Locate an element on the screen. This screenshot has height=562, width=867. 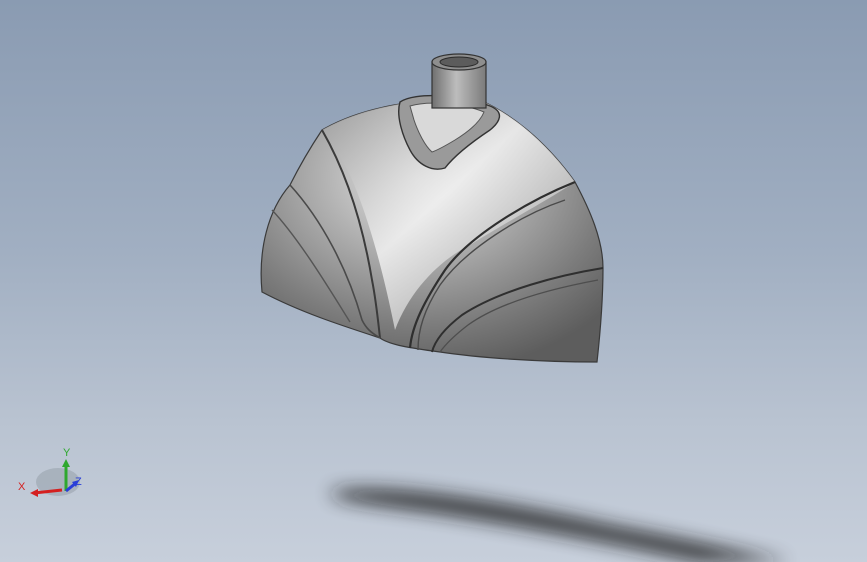
view-orientation-triad: X Y Z is located at coordinates (52, 474).